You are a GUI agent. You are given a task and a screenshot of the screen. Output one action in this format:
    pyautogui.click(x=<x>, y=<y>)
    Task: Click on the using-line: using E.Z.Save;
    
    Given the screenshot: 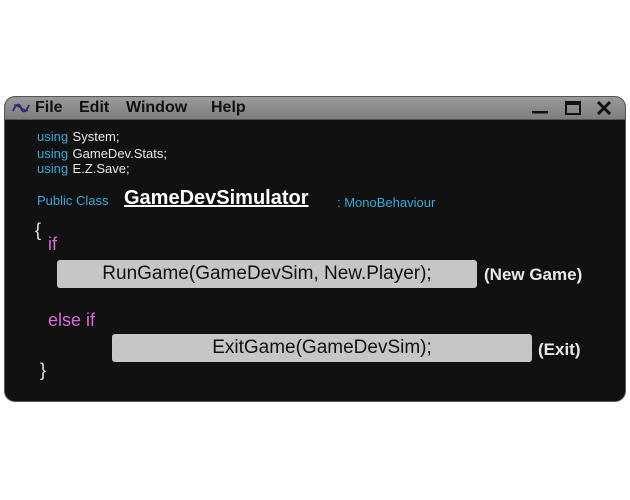 What is the action you would take?
    pyautogui.click(x=83, y=169)
    